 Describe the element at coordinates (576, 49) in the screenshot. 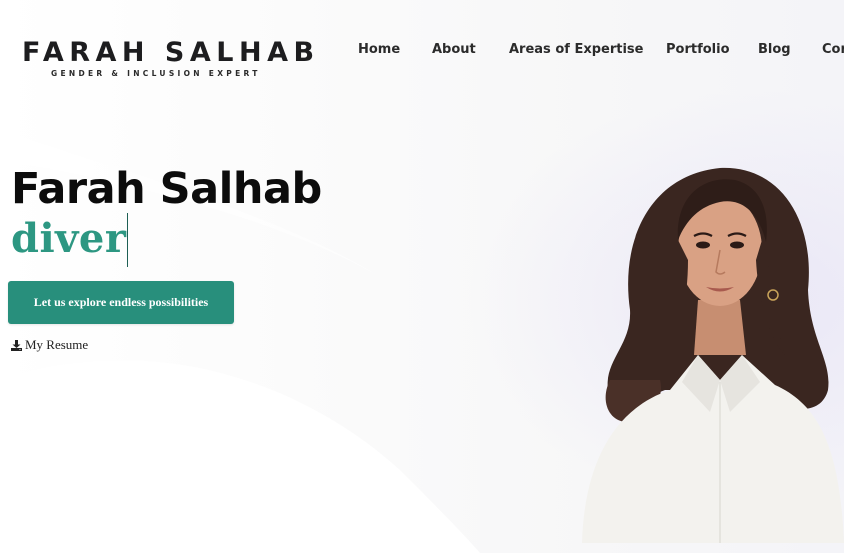

I see `nav-areas-of-expertise: Areas of Expertise` at that location.